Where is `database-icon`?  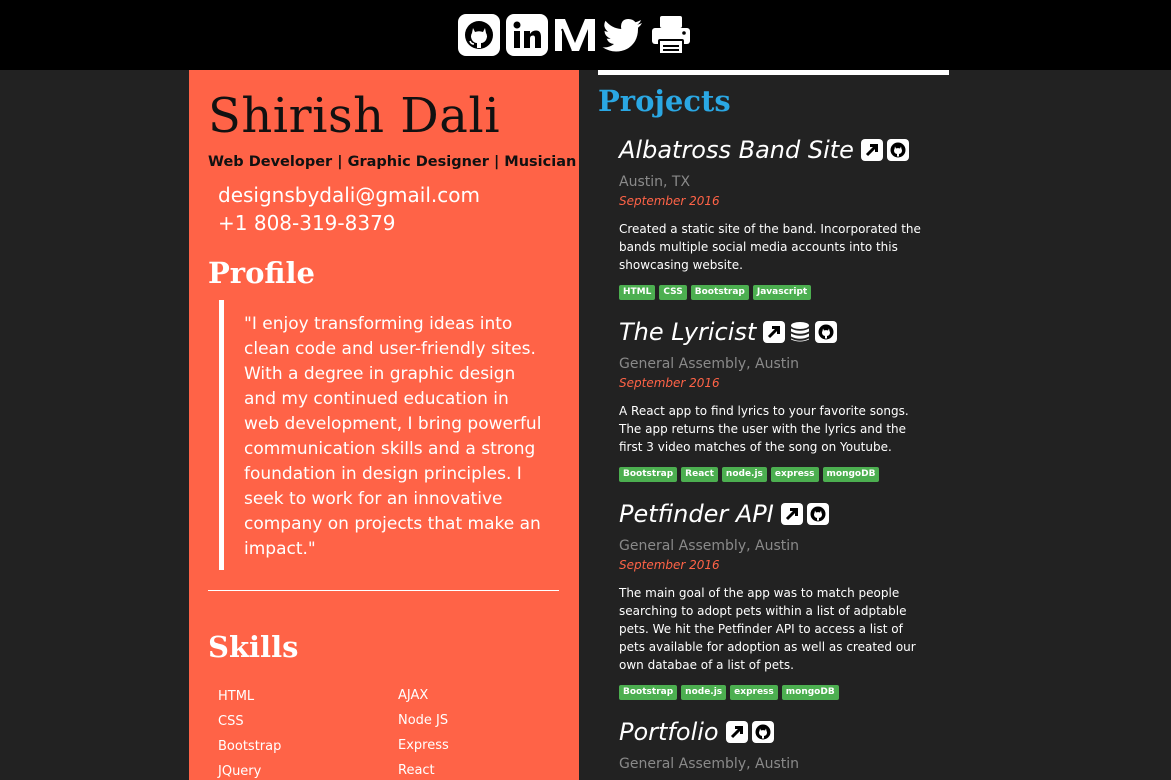 database-icon is located at coordinates (800, 332).